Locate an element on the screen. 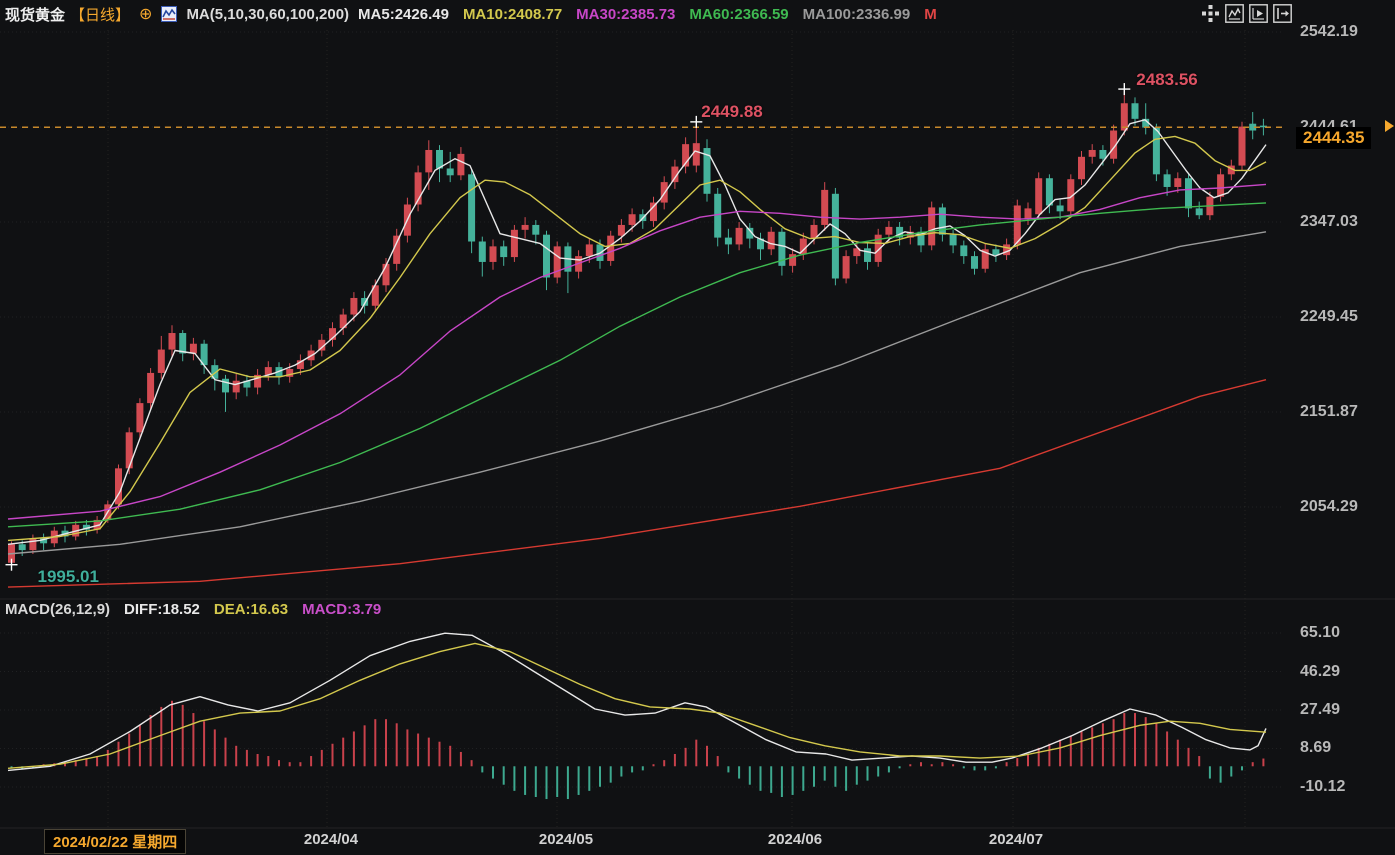 The width and height of the screenshot is (1395, 855). macd-hist-value: MACD:3.79 is located at coordinates (342, 609).